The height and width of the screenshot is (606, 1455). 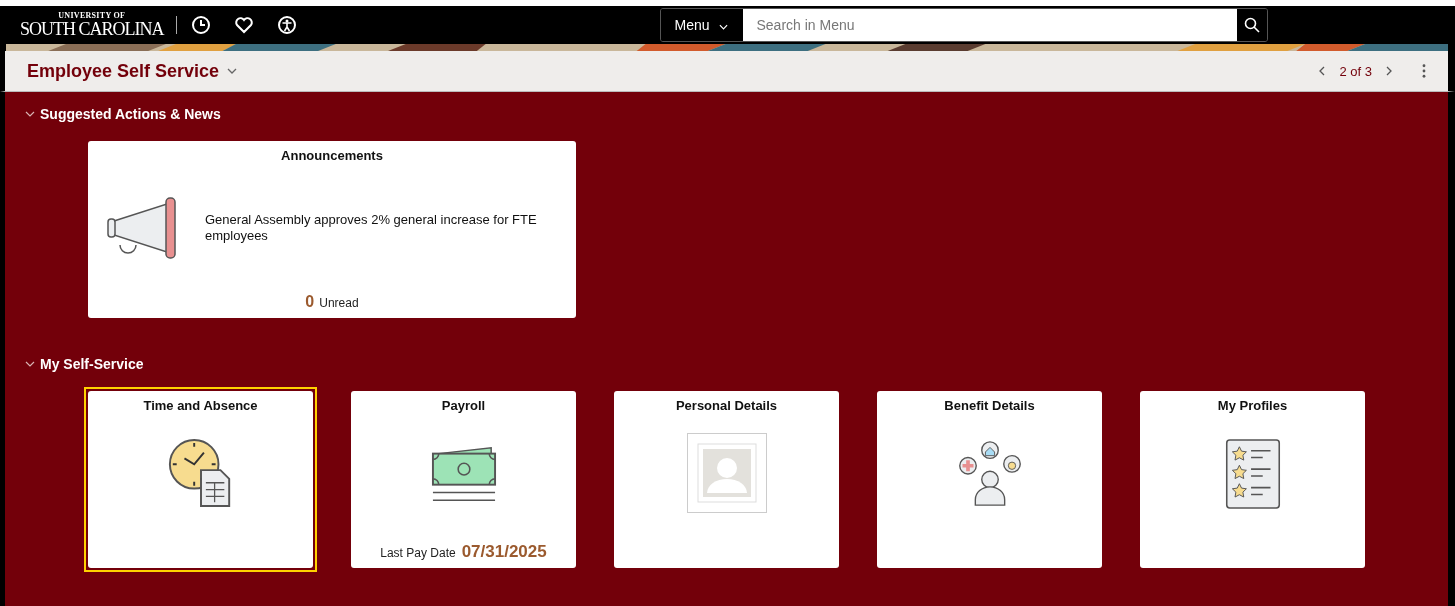 I want to click on tile-title: Time and Absence, so click(x=200, y=405).